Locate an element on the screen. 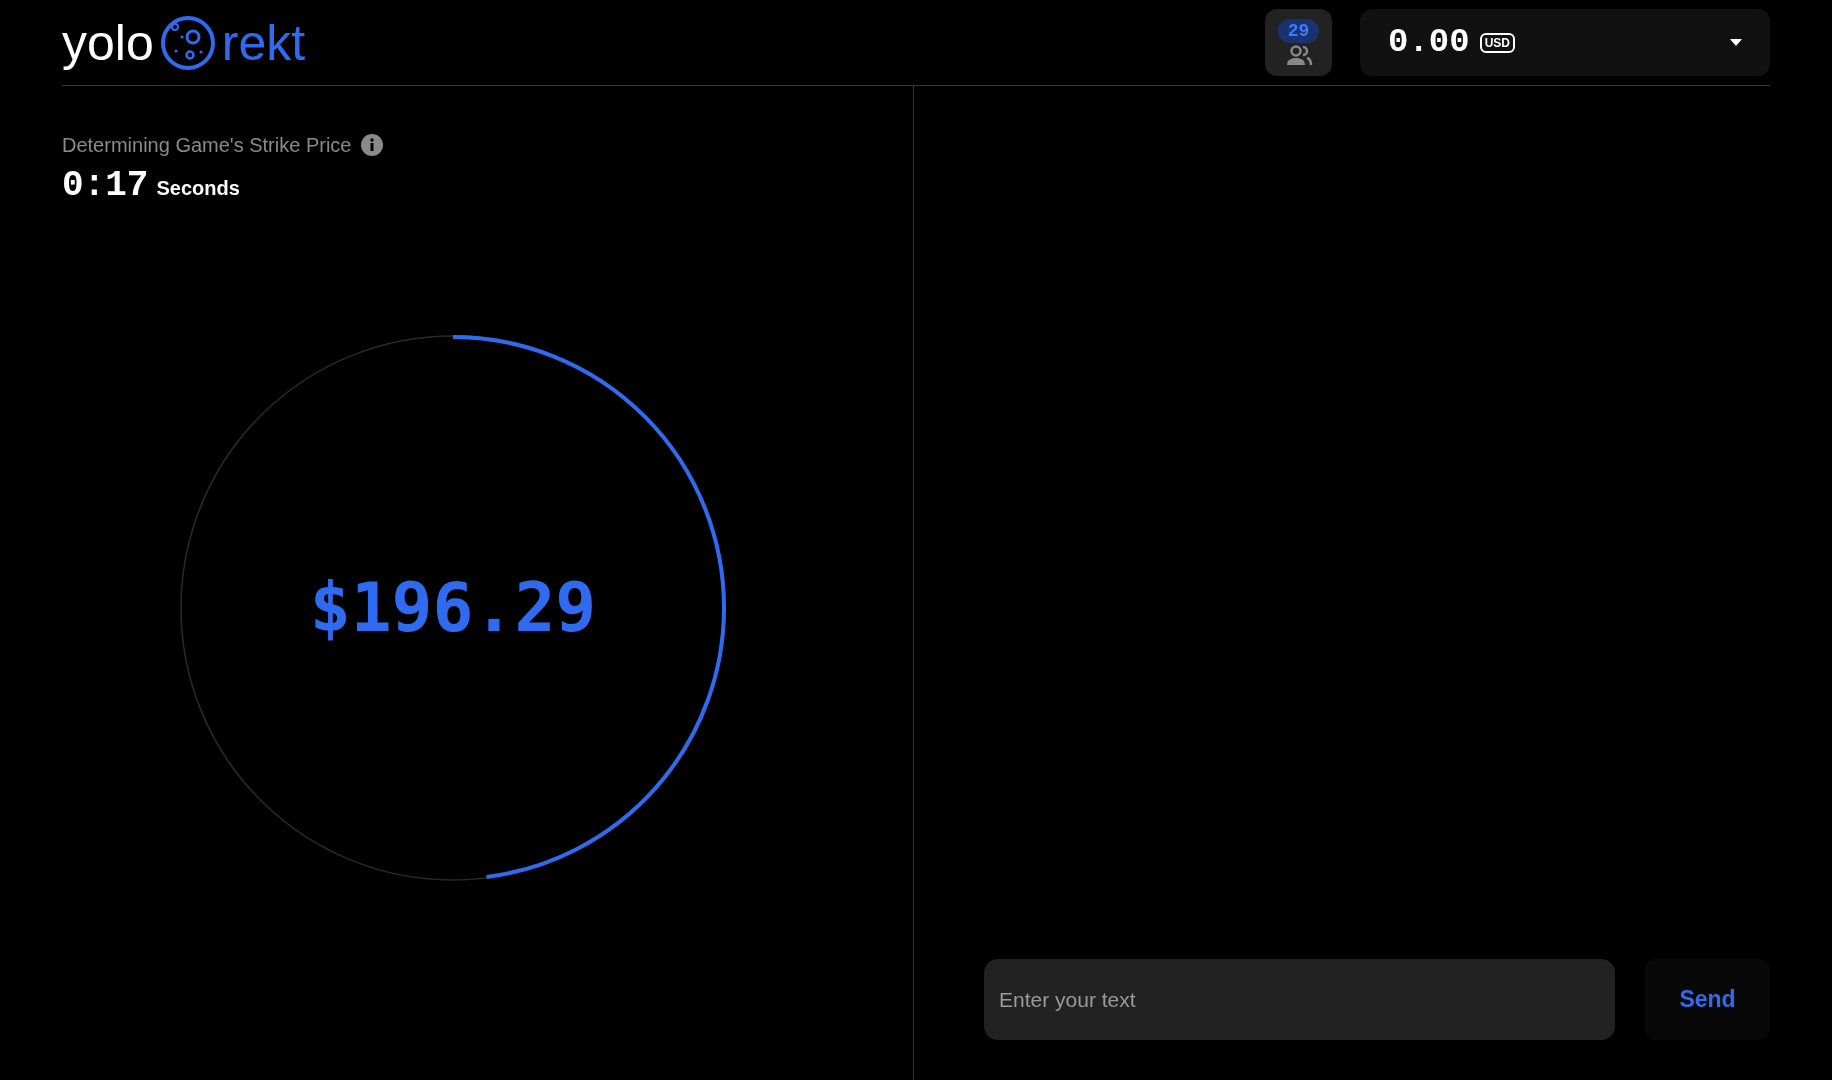  users-icon is located at coordinates (1298, 55).